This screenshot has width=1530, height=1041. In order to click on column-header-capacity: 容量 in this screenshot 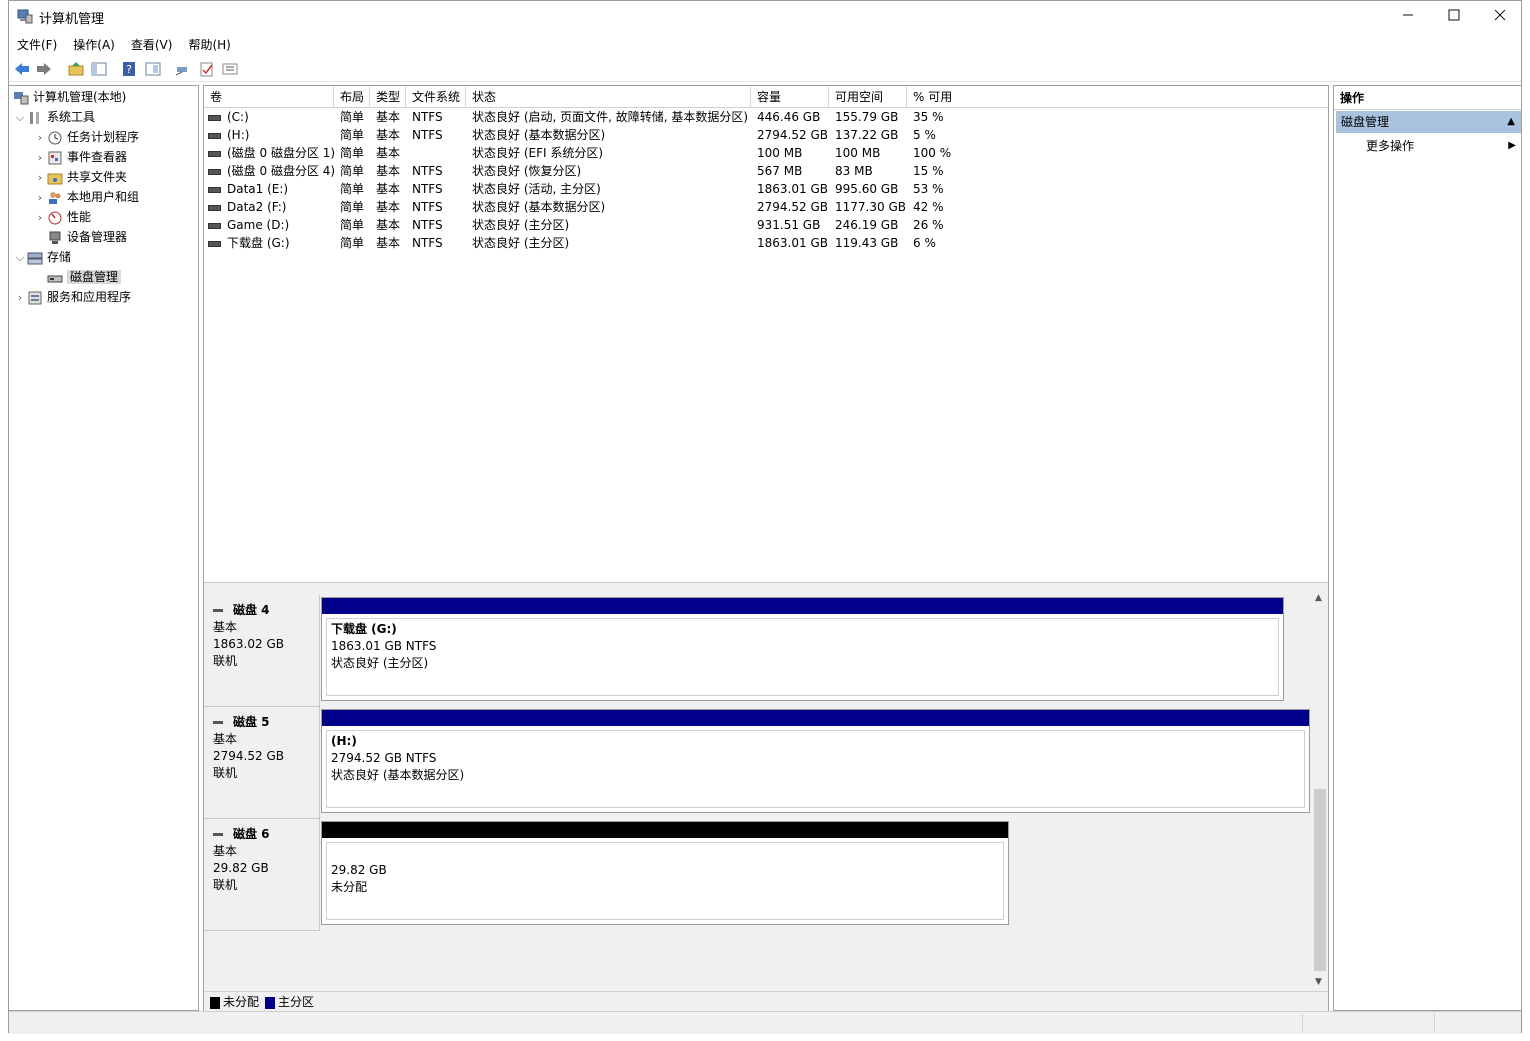, I will do `click(790, 96)`.